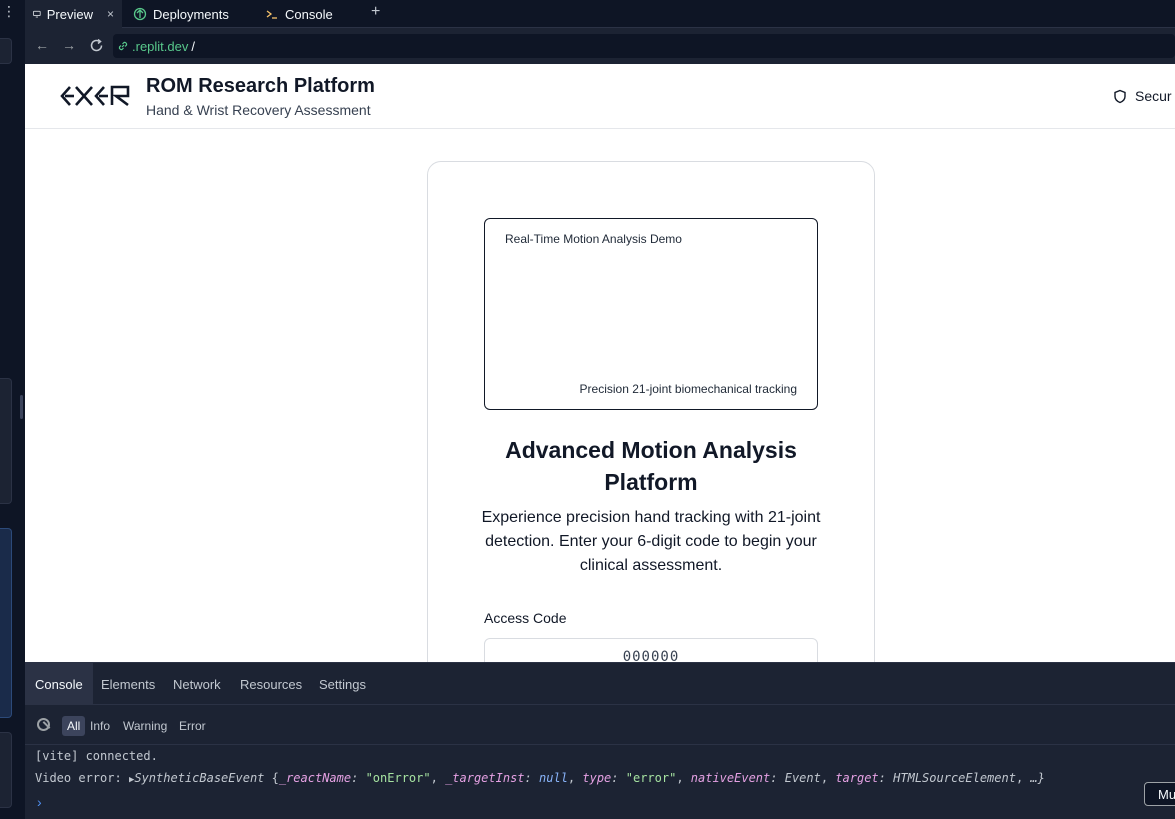 The height and width of the screenshot is (819, 1175). Describe the element at coordinates (69, 45) in the screenshot. I see `forward-arrow-icon: →` at that location.